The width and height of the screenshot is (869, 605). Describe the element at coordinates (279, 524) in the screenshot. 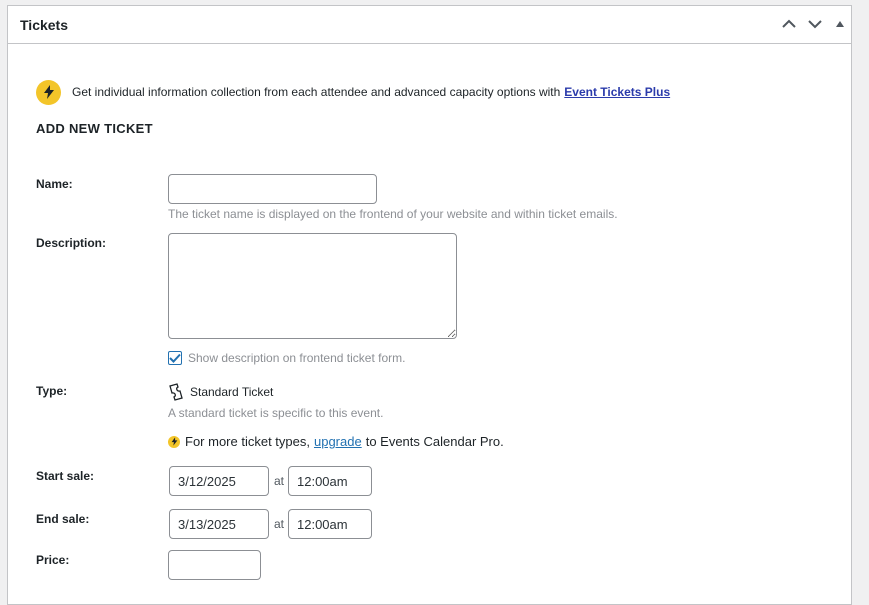

I see `end-at-label: at` at that location.